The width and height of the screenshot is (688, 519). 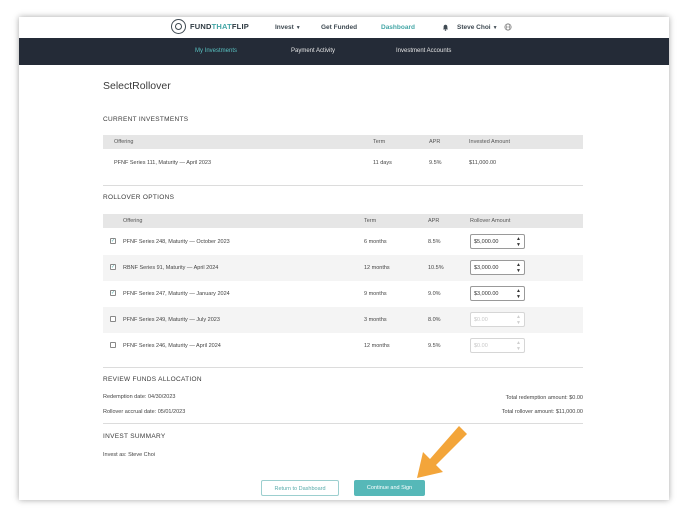 What do you see at coordinates (339, 27) in the screenshot?
I see `nav-get-funded: Get Funded` at bounding box center [339, 27].